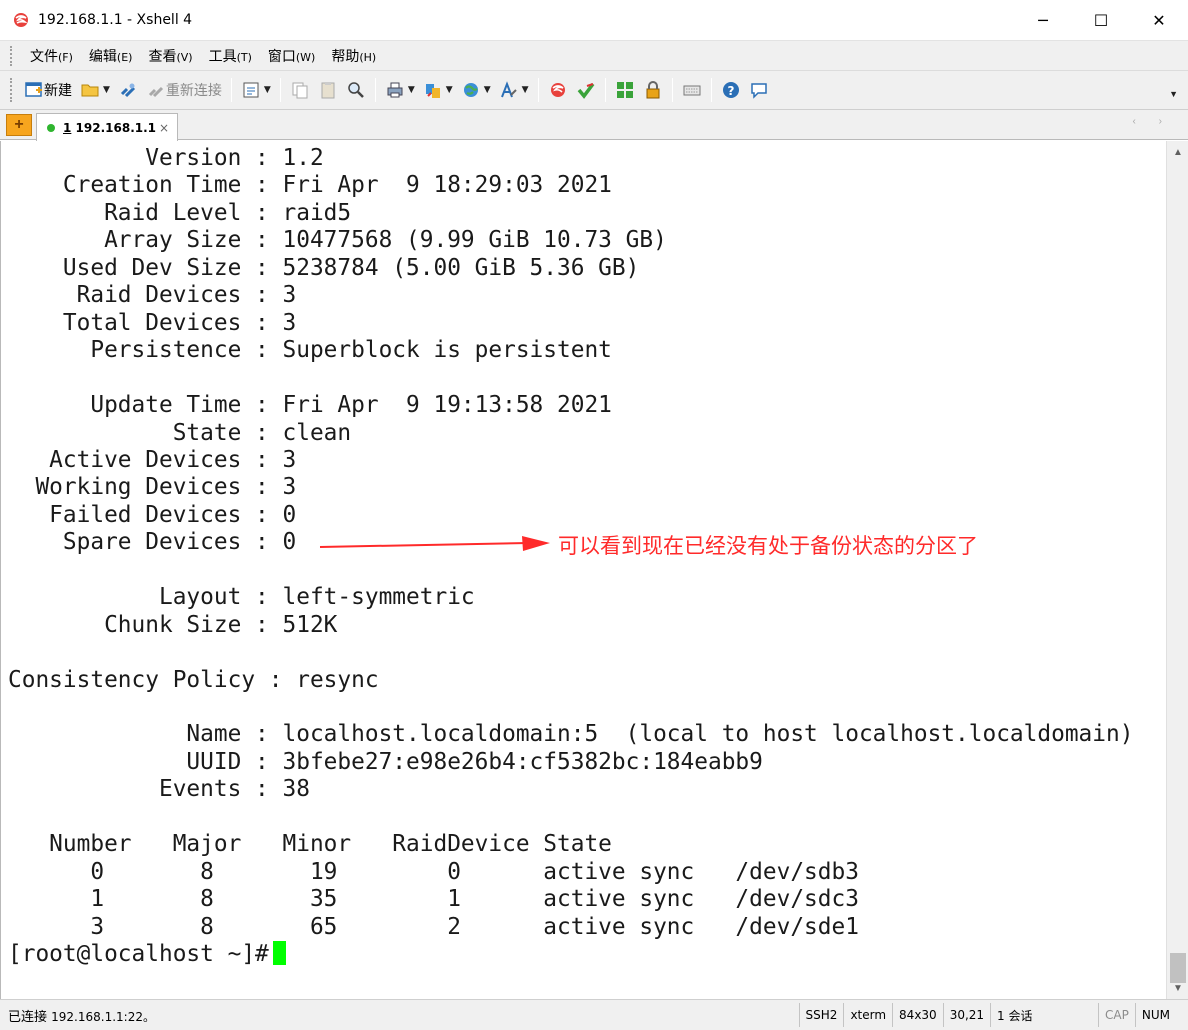  I want to click on minimize-icon: ─, so click(1043, 20).